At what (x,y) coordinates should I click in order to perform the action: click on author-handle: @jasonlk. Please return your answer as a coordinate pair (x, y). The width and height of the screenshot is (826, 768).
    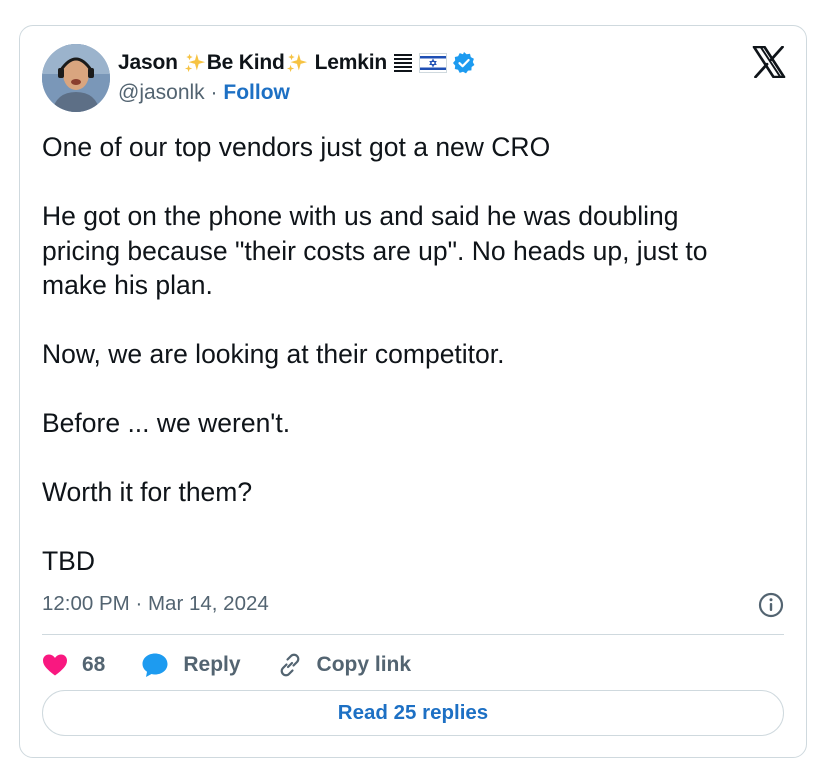
    Looking at the image, I should click on (161, 92).